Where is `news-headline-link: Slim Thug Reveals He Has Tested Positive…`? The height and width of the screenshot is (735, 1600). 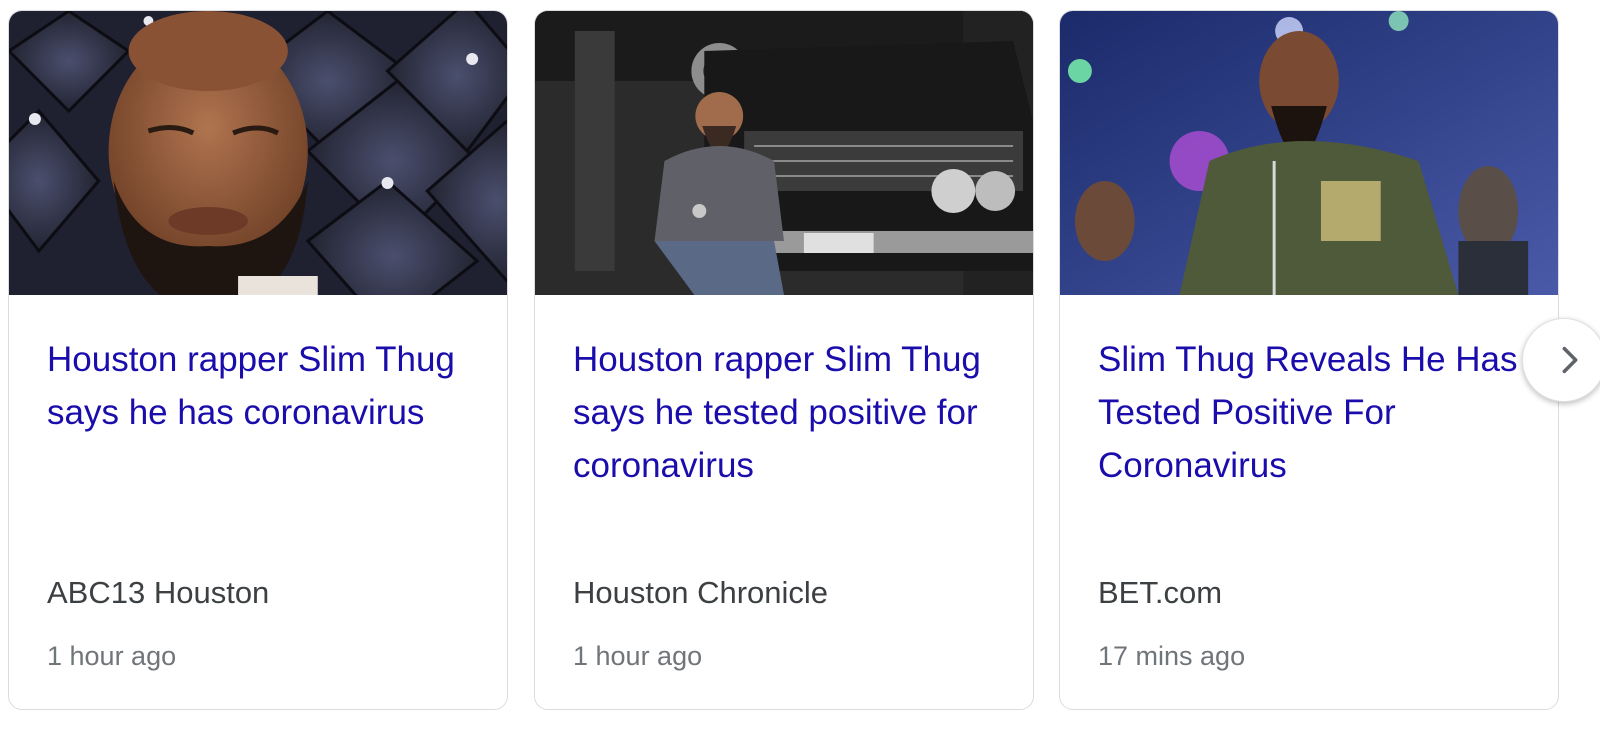 news-headline-link: Slim Thug Reveals He Has Tested Positive… is located at coordinates (1318, 412).